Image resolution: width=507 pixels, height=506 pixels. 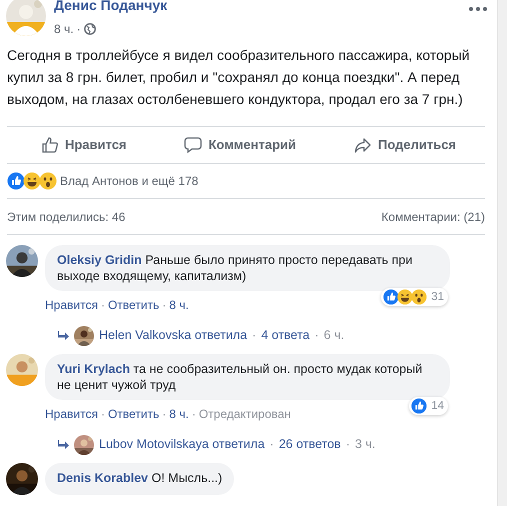 What do you see at coordinates (363, 145) in the screenshot?
I see `share-arrow-icon` at bounding box center [363, 145].